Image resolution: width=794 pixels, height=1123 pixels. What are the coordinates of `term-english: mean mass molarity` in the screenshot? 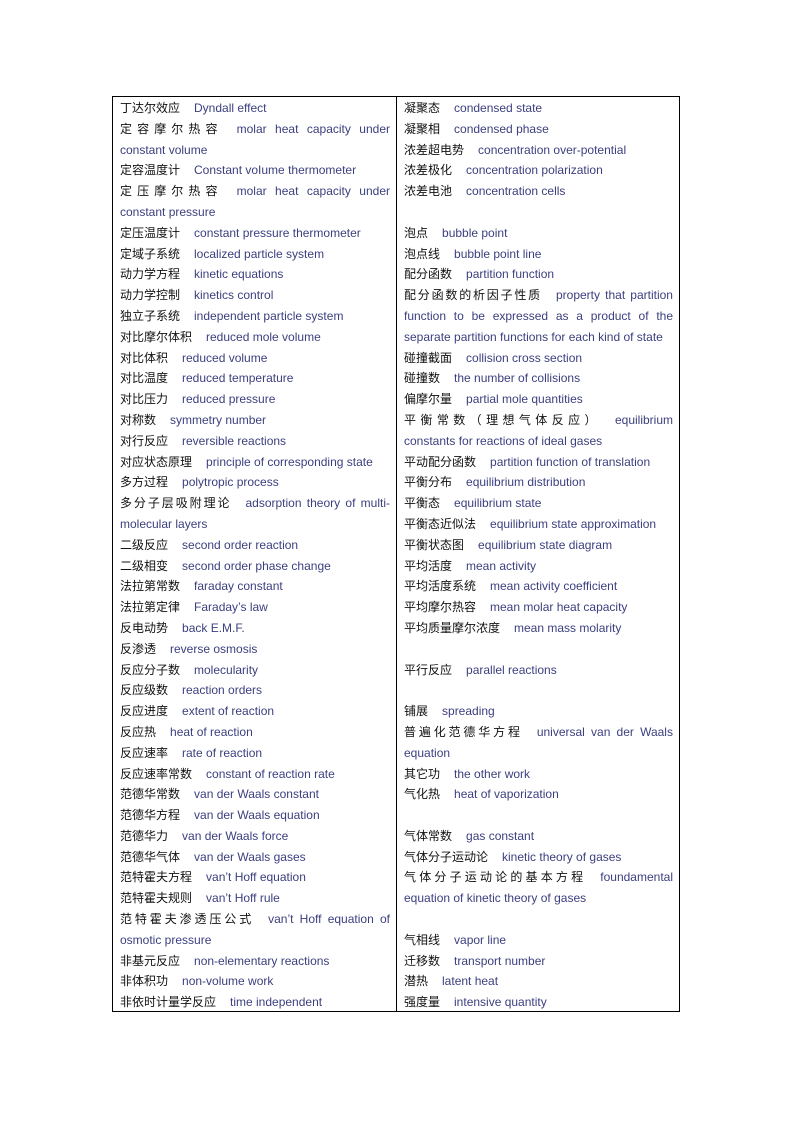 It's located at (568, 627).